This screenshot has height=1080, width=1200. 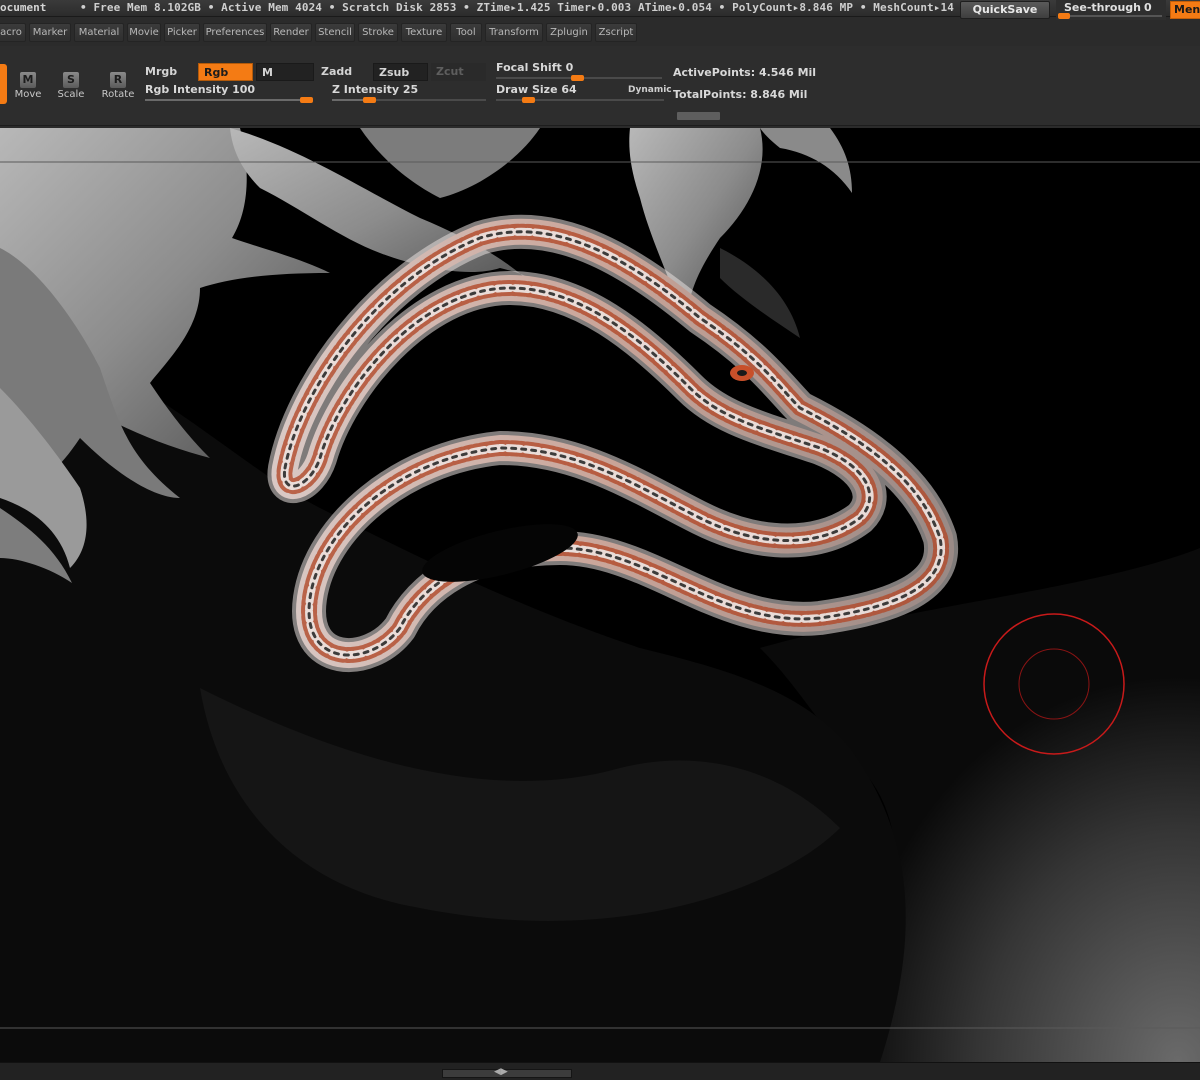 What do you see at coordinates (740, 94) in the screenshot?
I see `total-points-readout: TotalPoints: 8.846 Mil` at bounding box center [740, 94].